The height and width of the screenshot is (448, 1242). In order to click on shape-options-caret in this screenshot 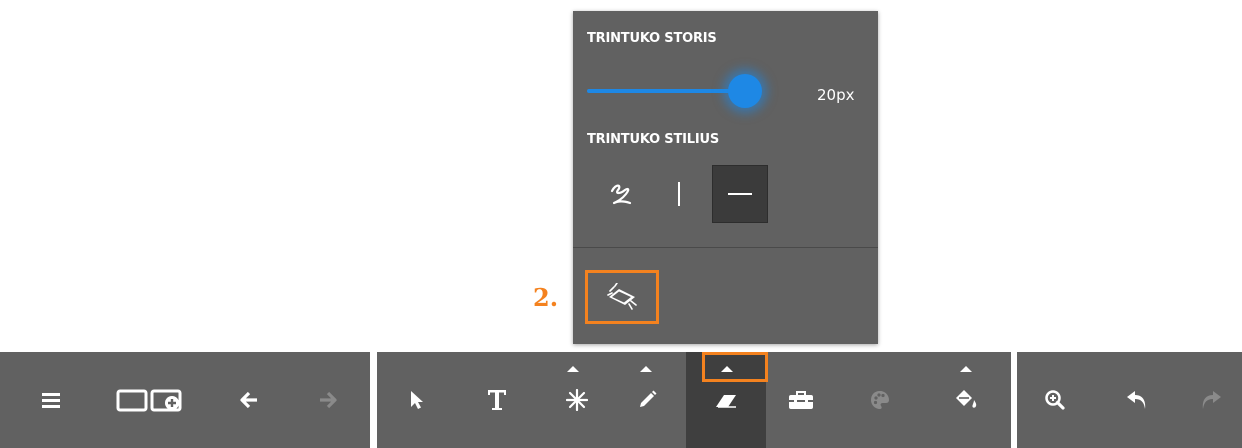, I will do `click(573, 369)`.